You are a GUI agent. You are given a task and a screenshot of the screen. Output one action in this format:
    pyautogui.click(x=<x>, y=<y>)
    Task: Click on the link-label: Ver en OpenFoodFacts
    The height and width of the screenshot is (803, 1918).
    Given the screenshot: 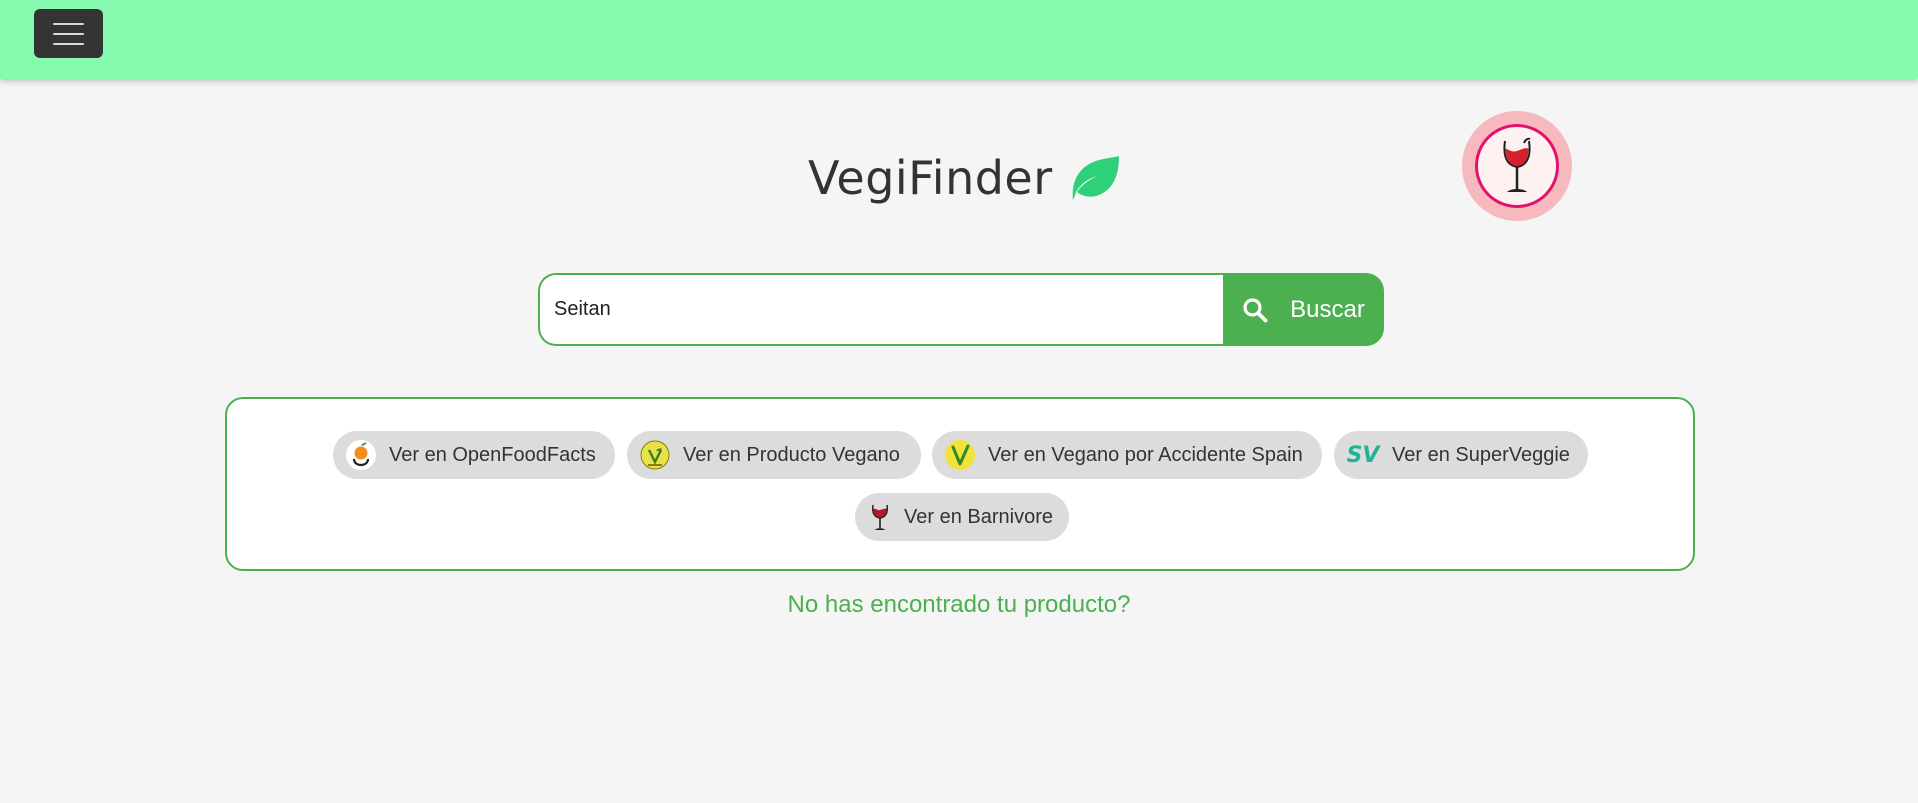 What is the action you would take?
    pyautogui.click(x=492, y=454)
    